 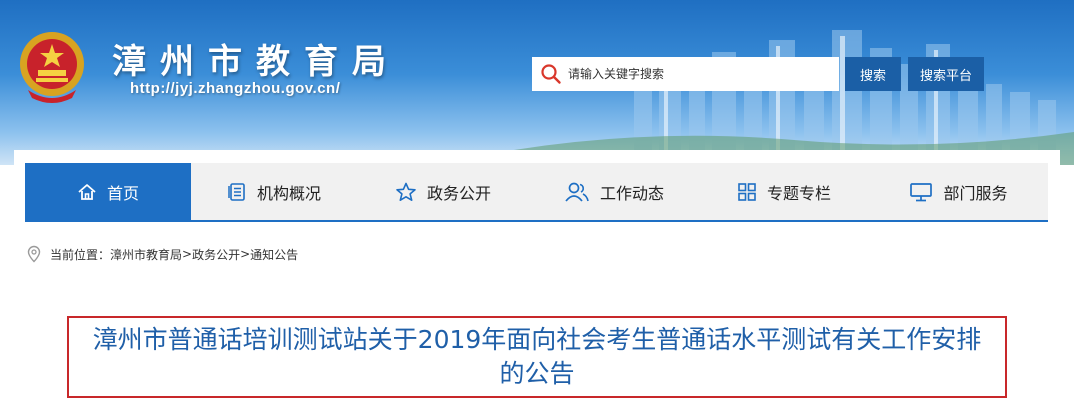 I want to click on nav-item-gov-affairs: 政务公开, so click(x=443, y=191).